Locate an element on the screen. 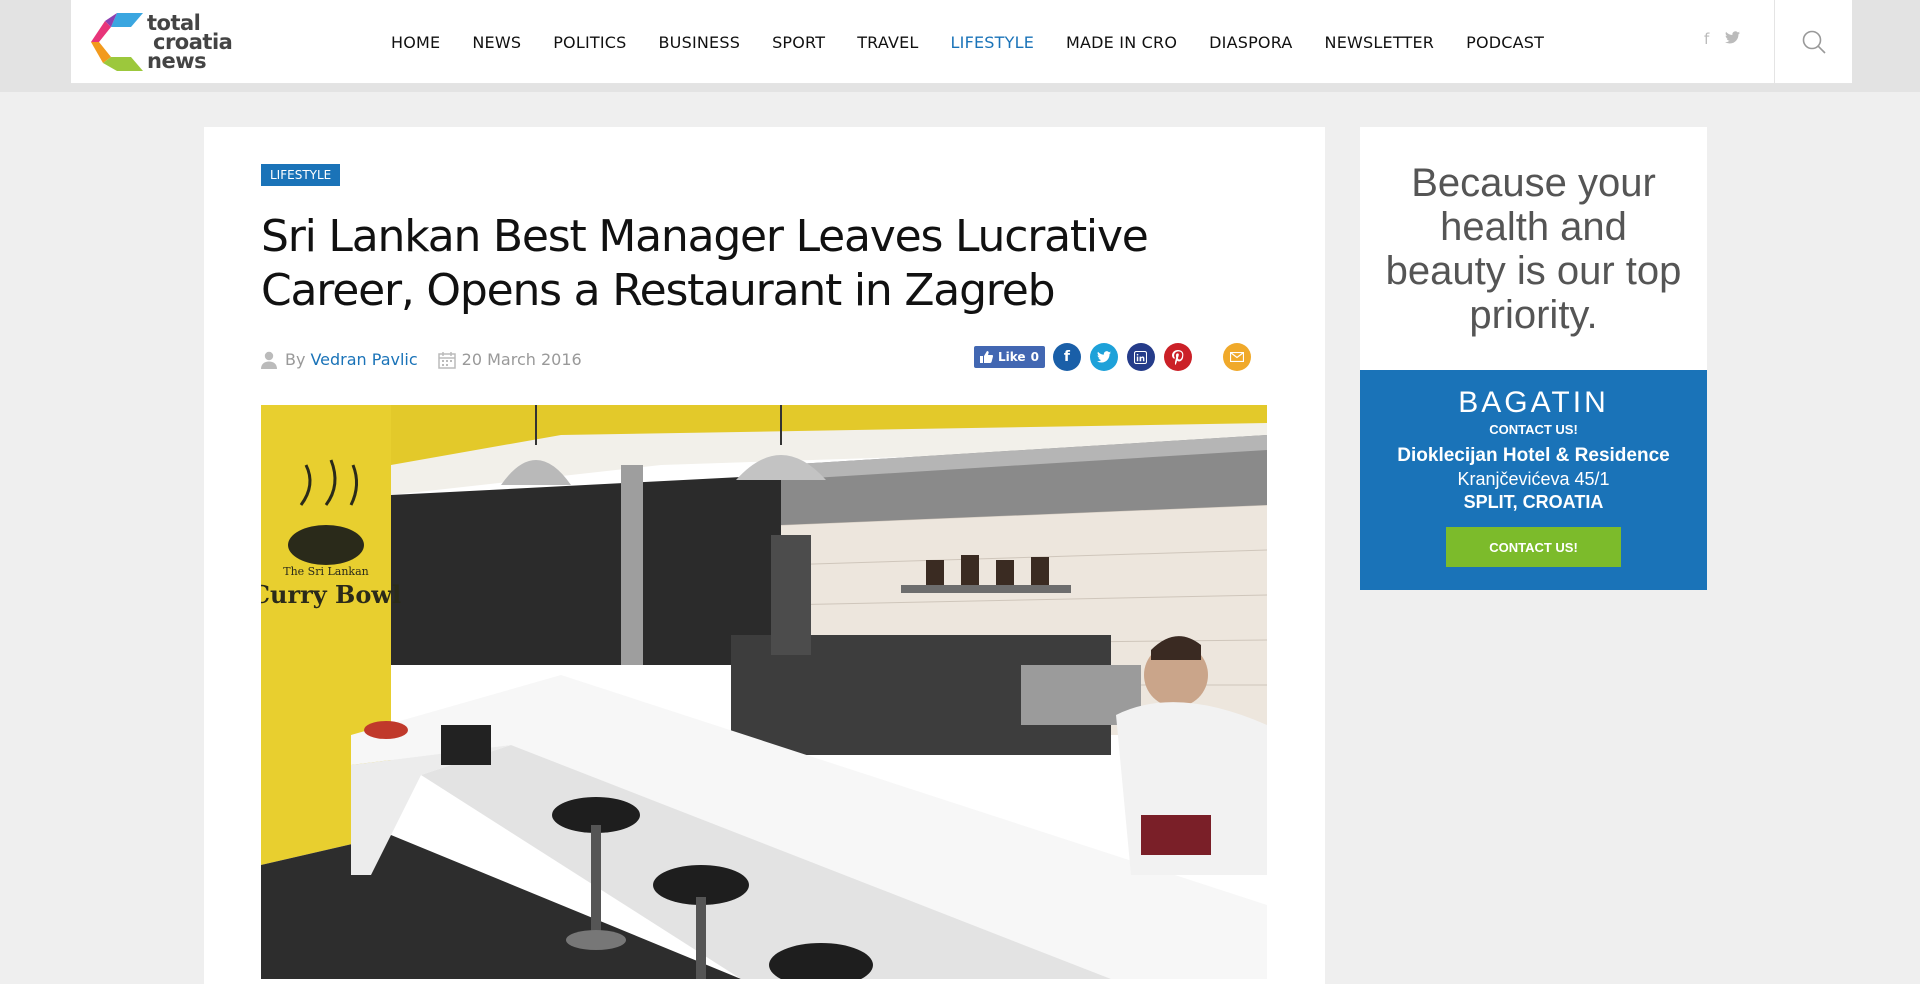 The width and height of the screenshot is (1920, 984). share-pinterest-button is located at coordinates (1177, 357).